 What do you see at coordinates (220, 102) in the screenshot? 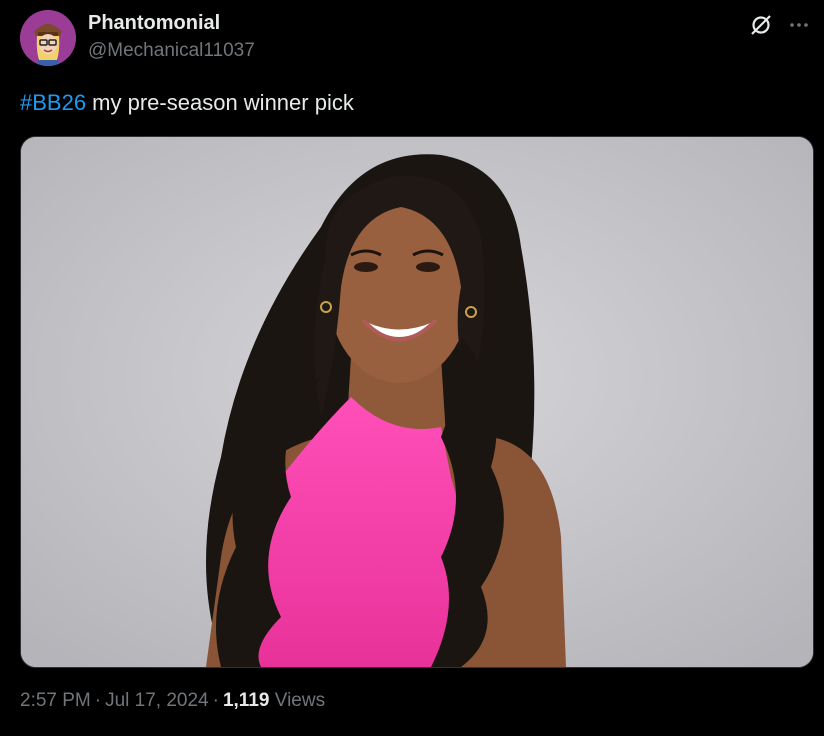
I see `tweet-body: my pre-season winner pick` at bounding box center [220, 102].